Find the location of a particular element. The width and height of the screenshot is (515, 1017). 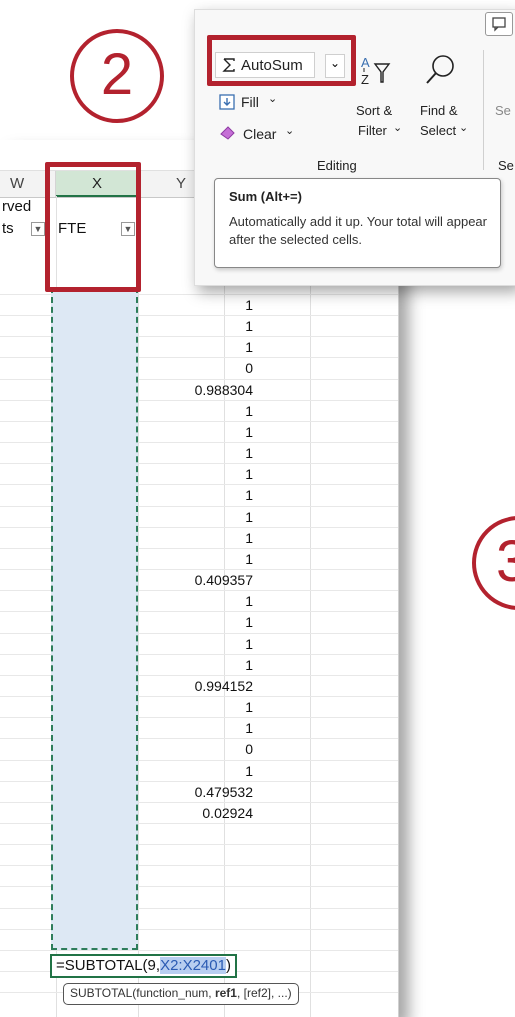

step-2-badge: 2 is located at coordinates (117, 76).